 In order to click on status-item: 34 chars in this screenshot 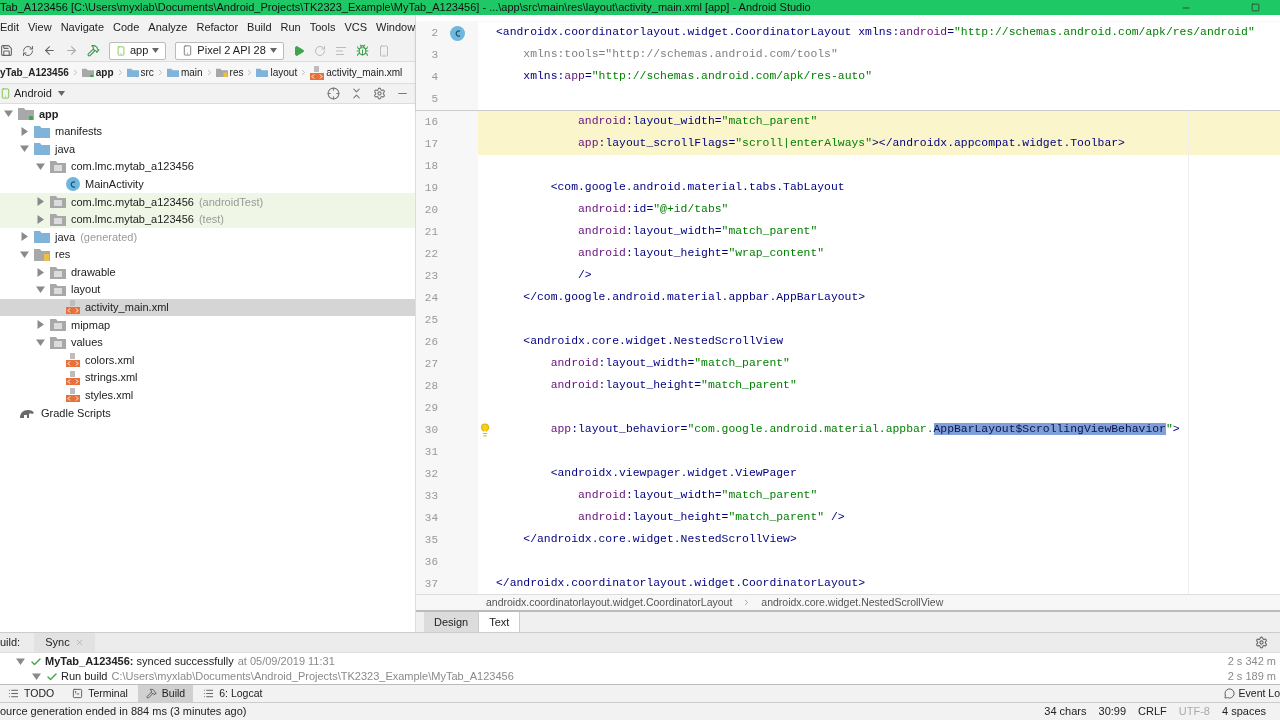, I will do `click(1065, 711)`.